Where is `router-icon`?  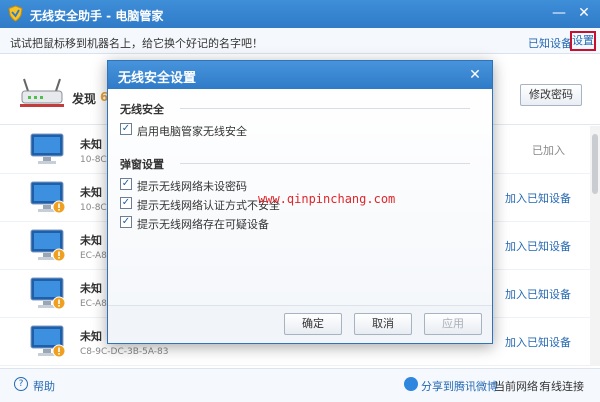 router-icon is located at coordinates (42, 92).